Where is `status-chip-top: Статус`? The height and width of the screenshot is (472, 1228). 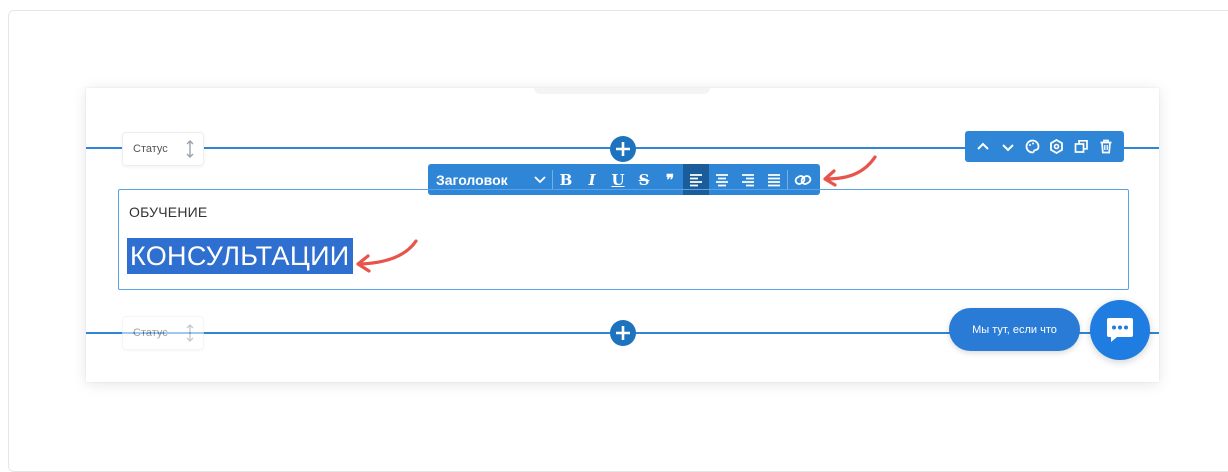 status-chip-top: Статус is located at coordinates (163, 149).